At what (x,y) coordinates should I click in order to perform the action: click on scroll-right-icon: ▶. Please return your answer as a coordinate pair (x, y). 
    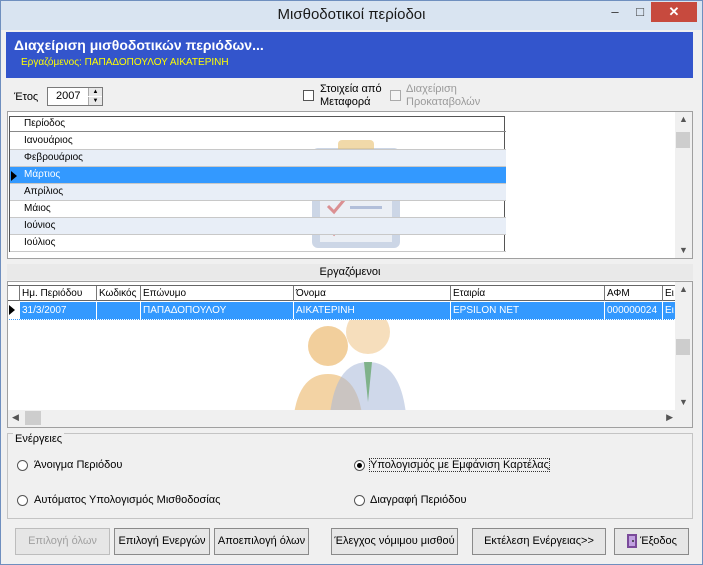
    Looking at the image, I should click on (669, 417).